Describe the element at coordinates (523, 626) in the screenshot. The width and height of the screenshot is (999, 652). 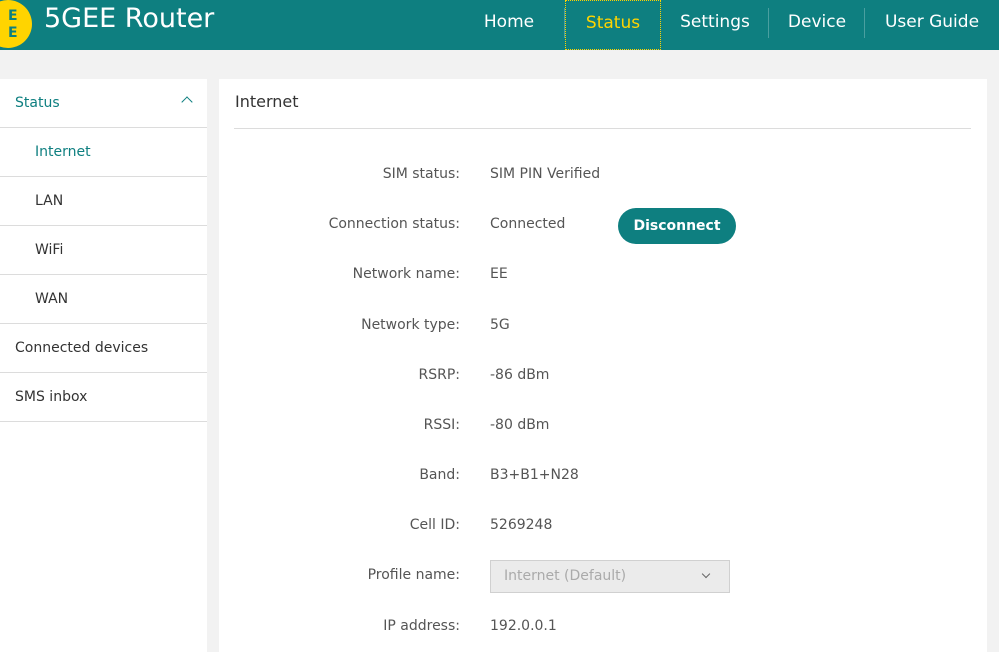
I see `field-value: 192.0.0.1` at that location.